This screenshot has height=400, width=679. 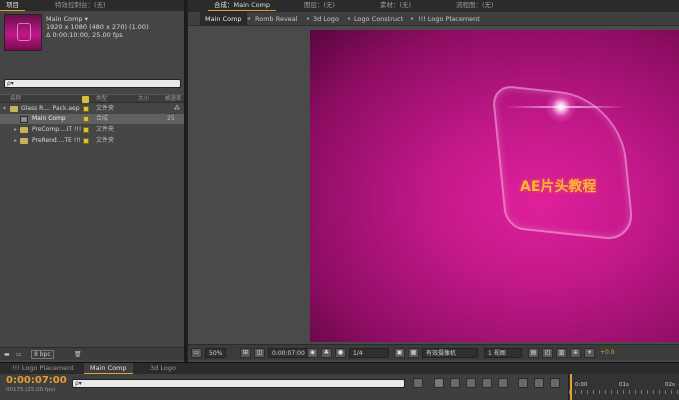 I want to click on time-ruler: 0:00 01s 02s, so click(x=623, y=387).